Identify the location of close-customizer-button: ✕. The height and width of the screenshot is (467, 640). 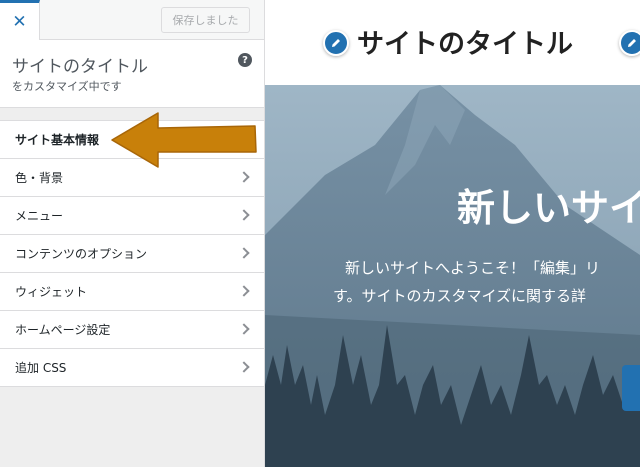
(20, 20).